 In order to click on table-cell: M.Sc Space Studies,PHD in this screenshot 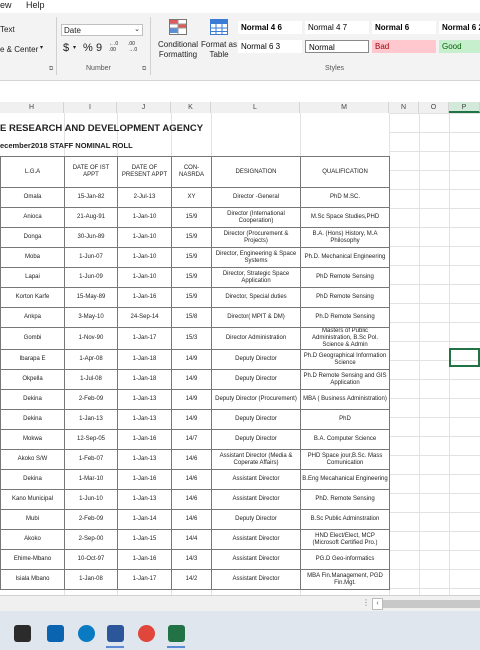, I will do `click(345, 217)`.